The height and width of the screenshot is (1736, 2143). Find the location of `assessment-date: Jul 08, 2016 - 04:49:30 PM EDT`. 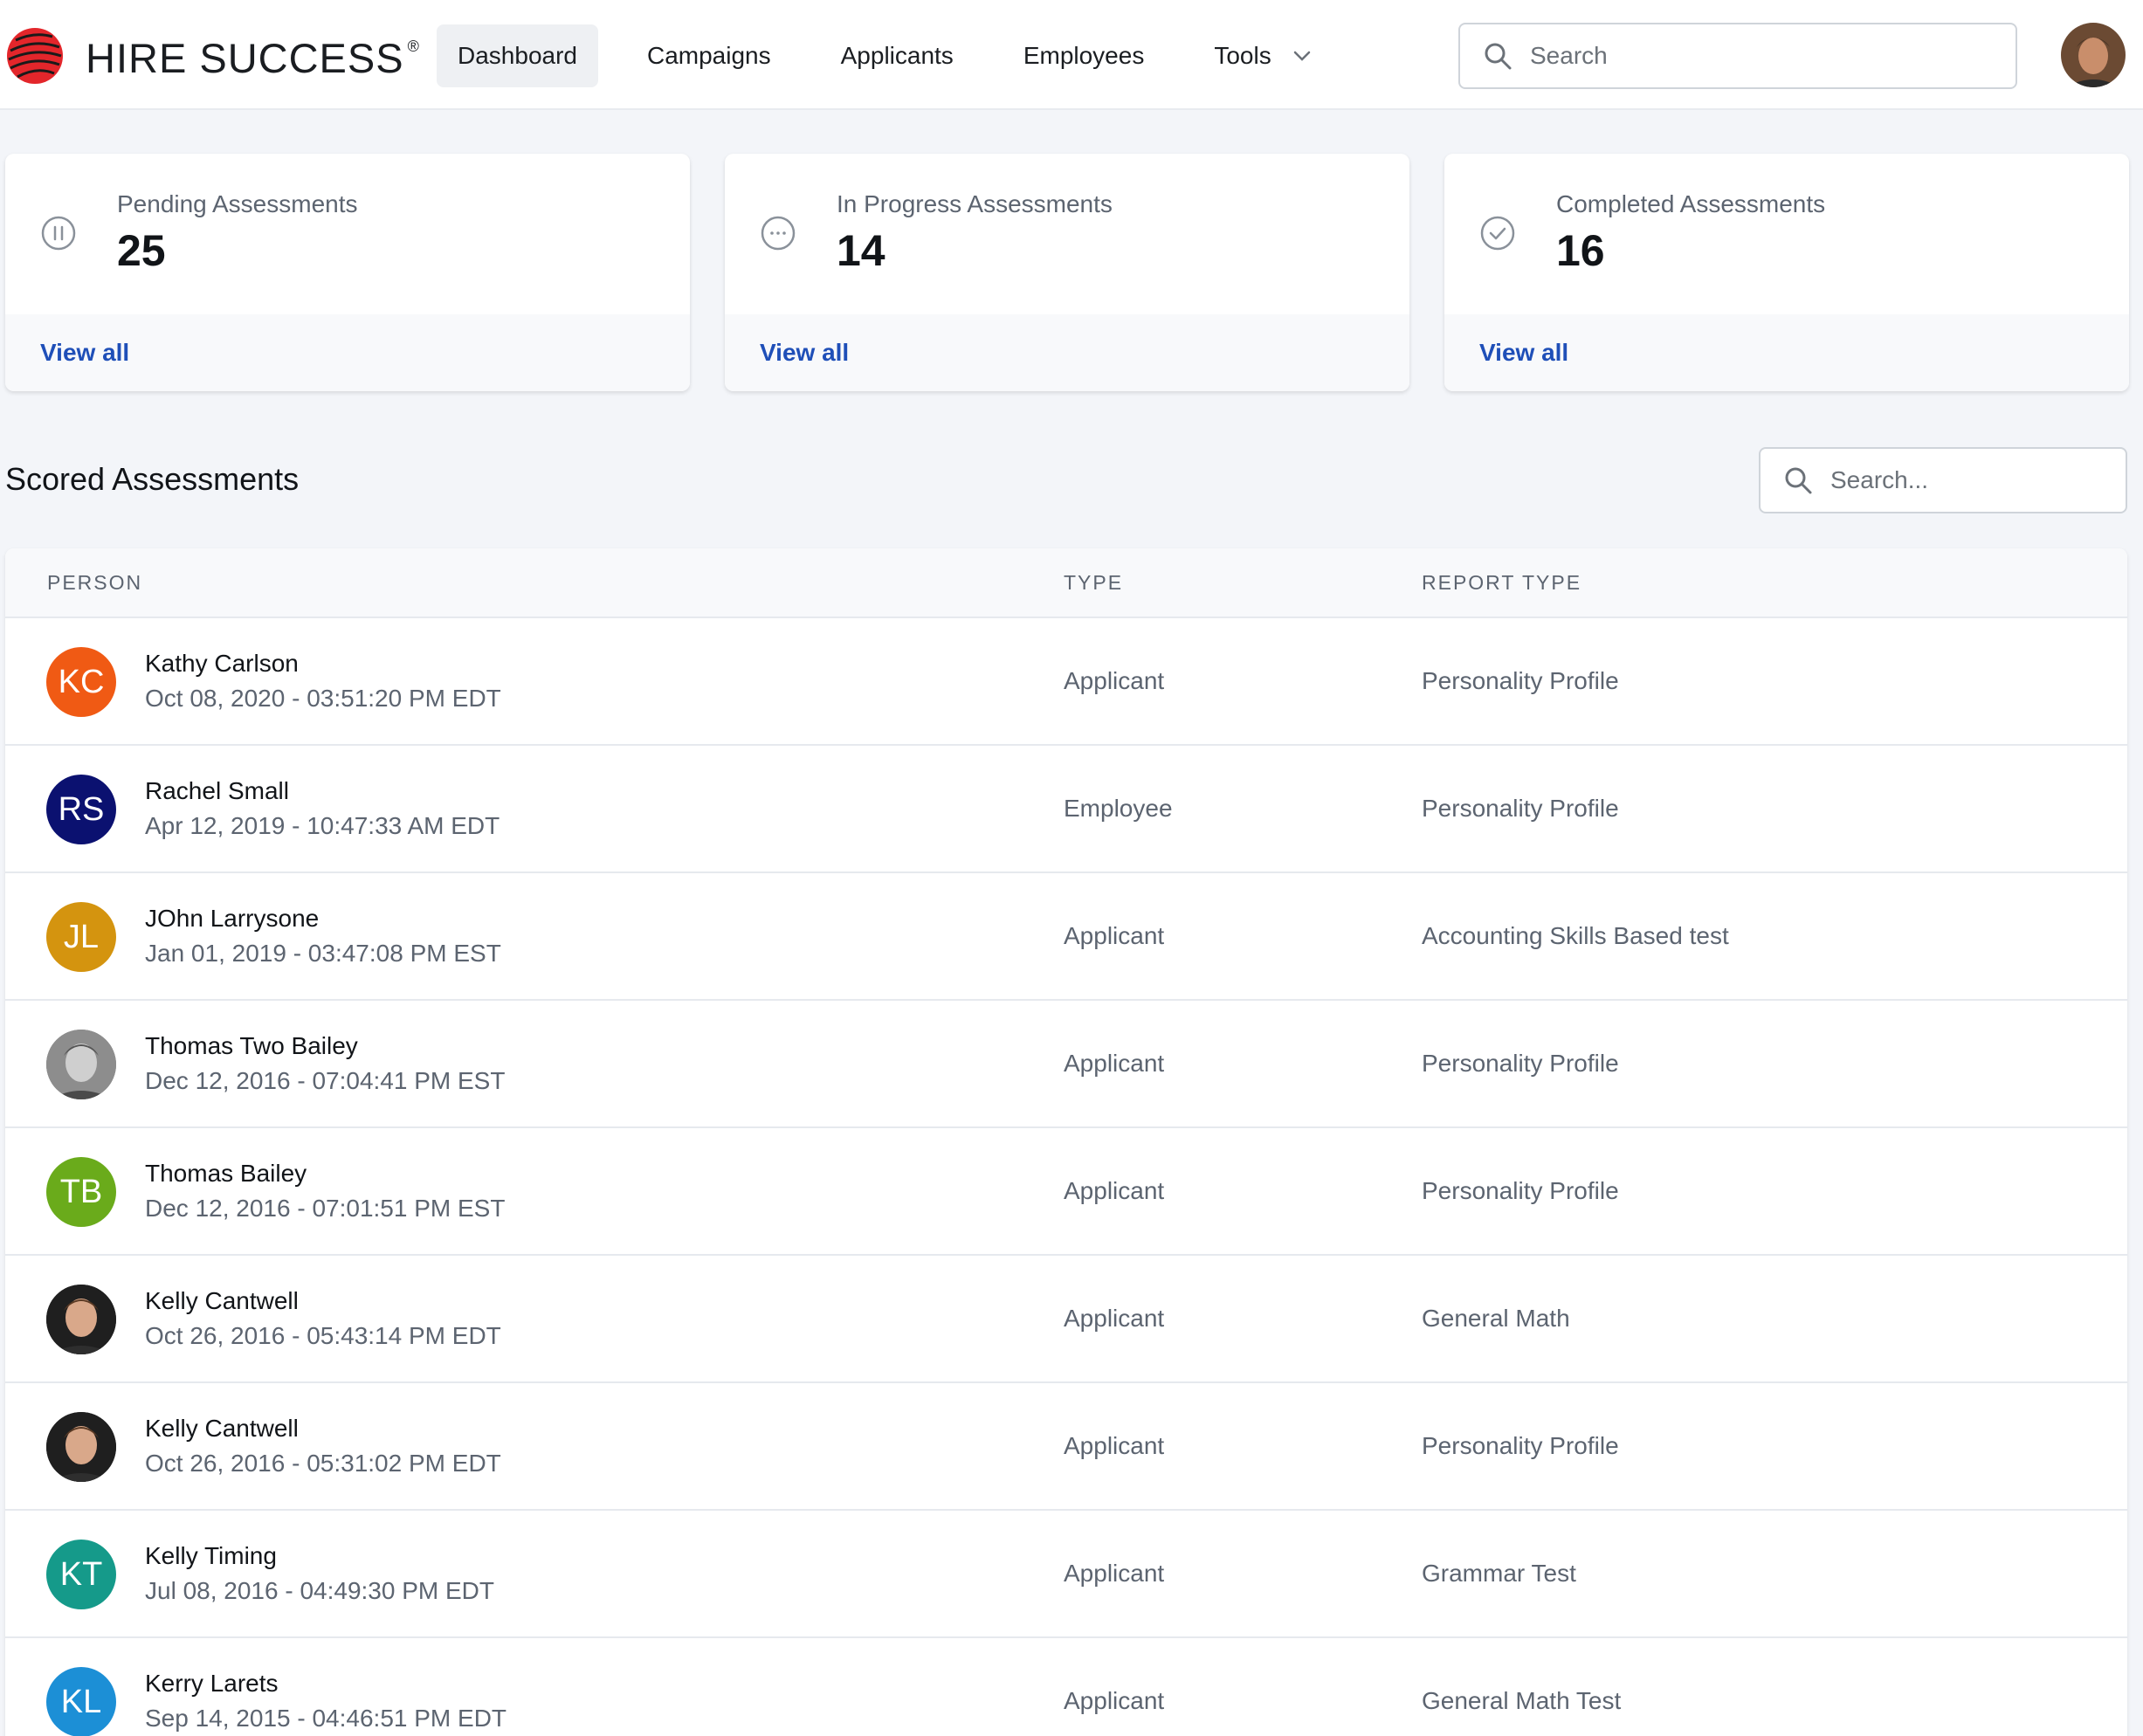

assessment-date: Jul 08, 2016 - 04:49:30 PM EDT is located at coordinates (319, 1590).